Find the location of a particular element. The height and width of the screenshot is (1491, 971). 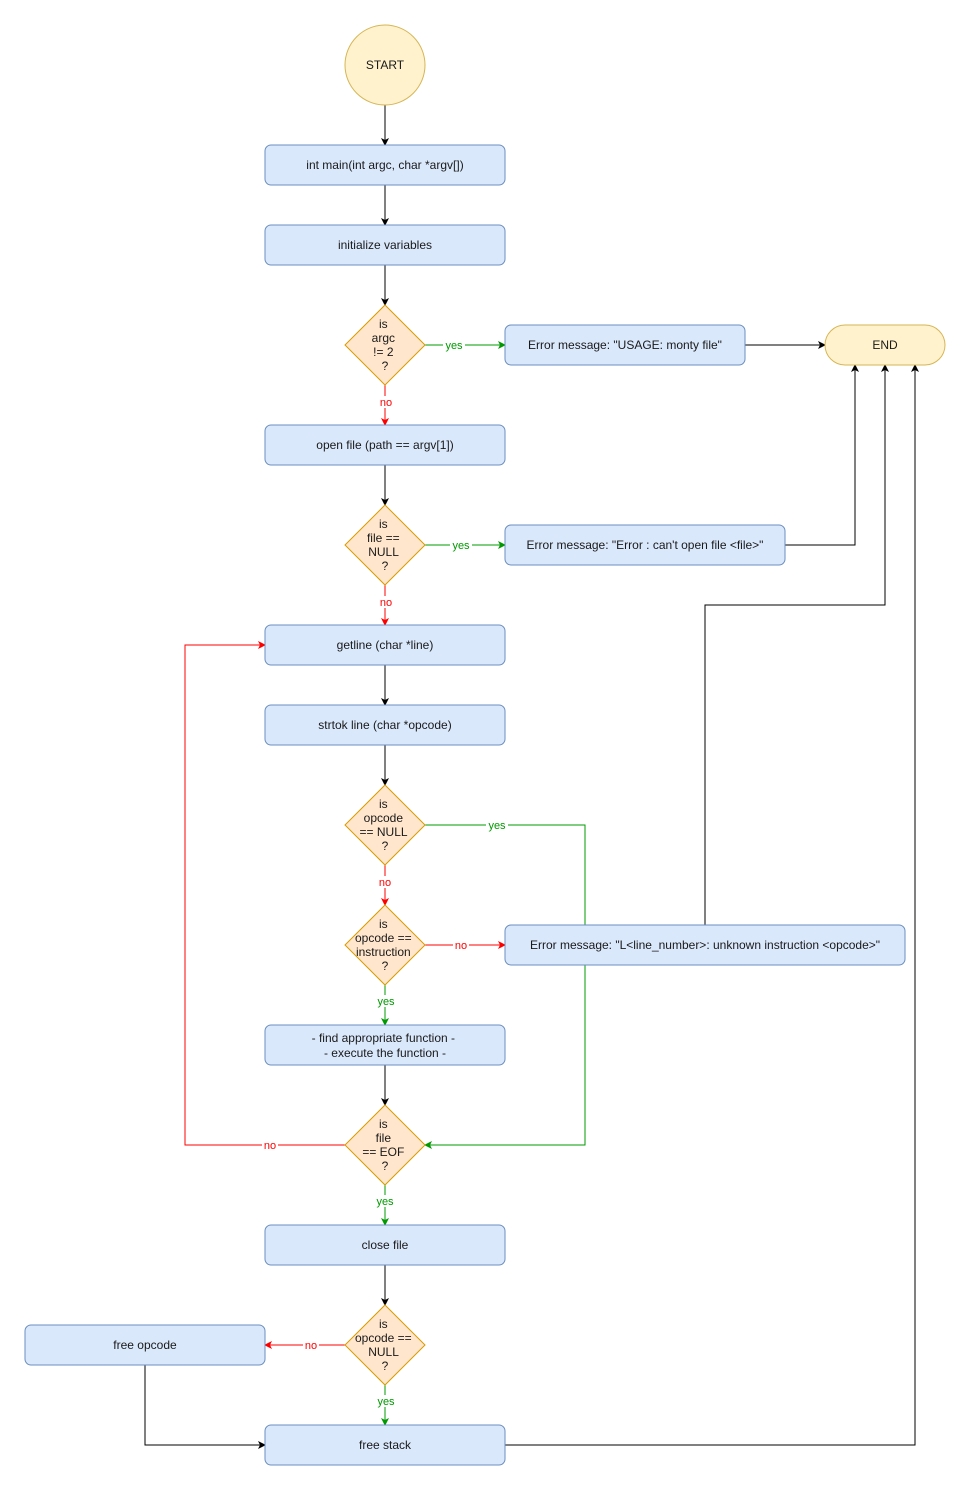

process-label: int main(int argc, char *argv[]) is located at coordinates (384, 165).